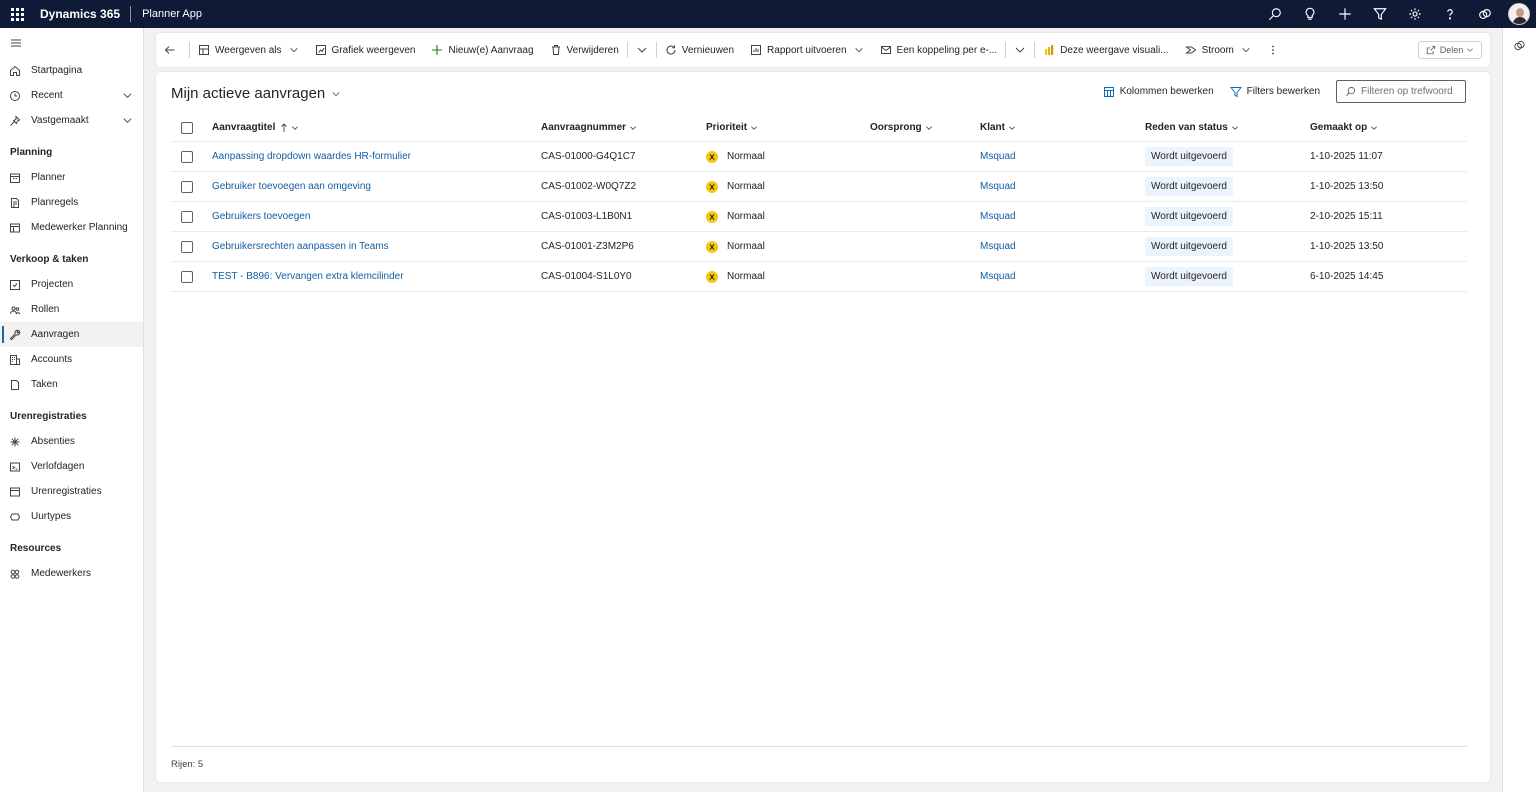 This screenshot has width=1536, height=792. What do you see at coordinates (584, 50) in the screenshot?
I see `delete-button: Verwijderen` at bounding box center [584, 50].